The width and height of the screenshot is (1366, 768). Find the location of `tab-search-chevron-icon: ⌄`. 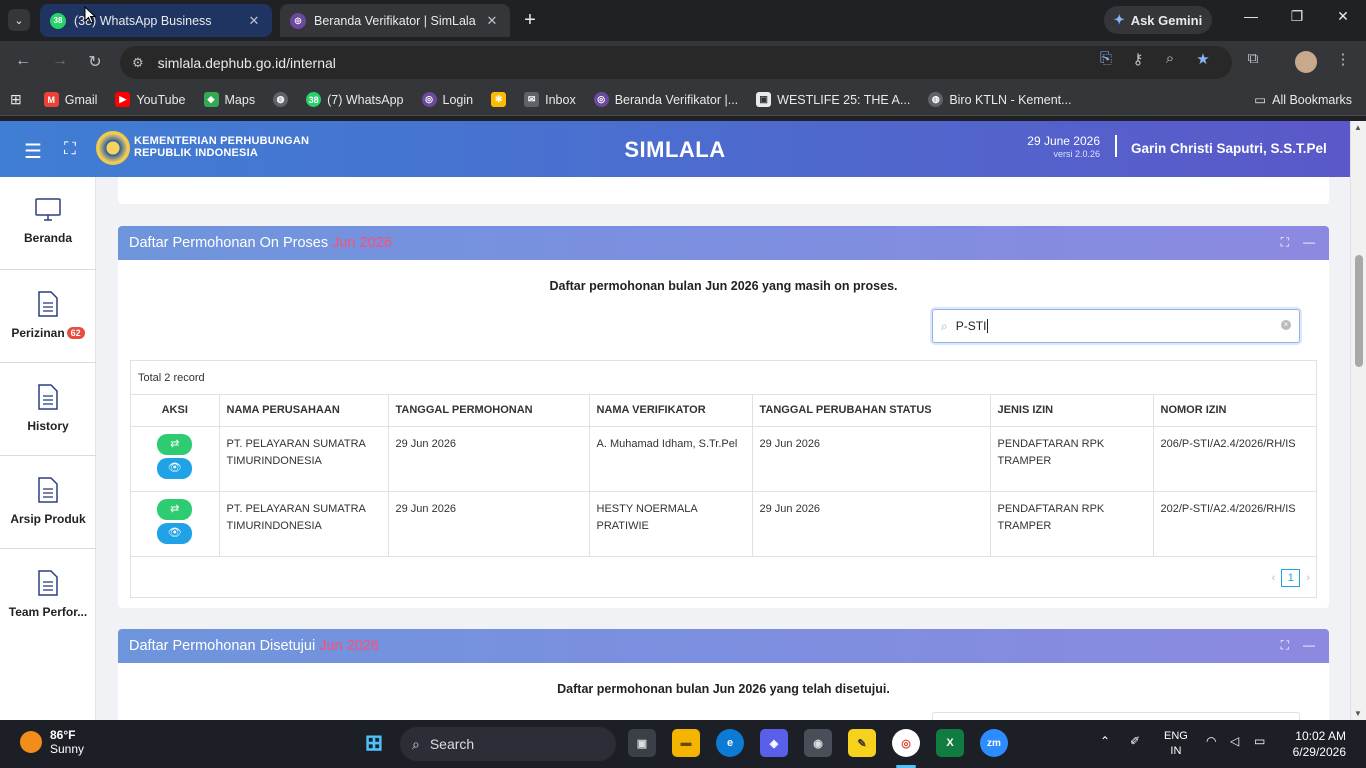

tab-search-chevron-icon: ⌄ is located at coordinates (19, 20).